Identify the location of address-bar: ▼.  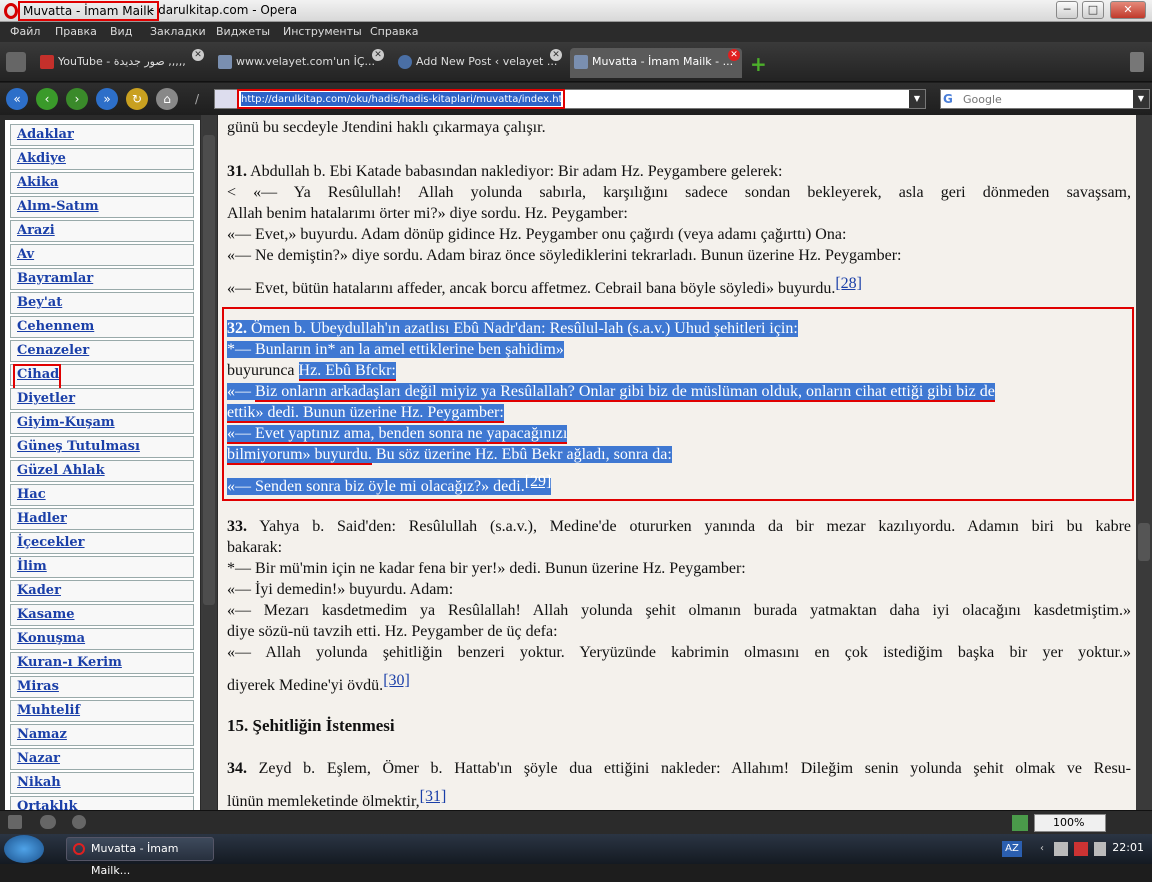
(570, 99).